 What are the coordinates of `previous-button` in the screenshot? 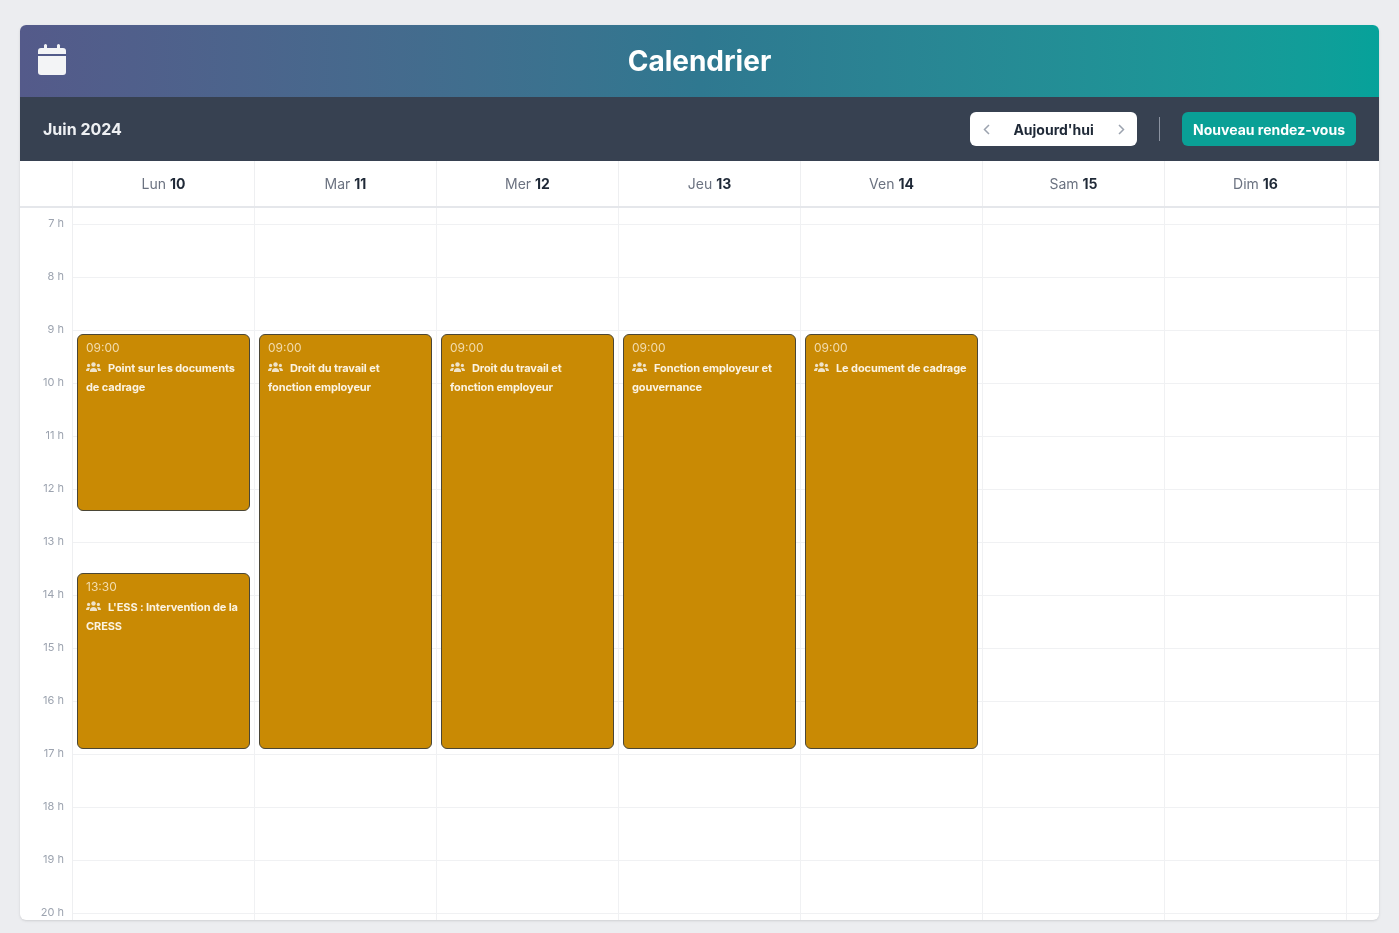 It's located at (986, 129).